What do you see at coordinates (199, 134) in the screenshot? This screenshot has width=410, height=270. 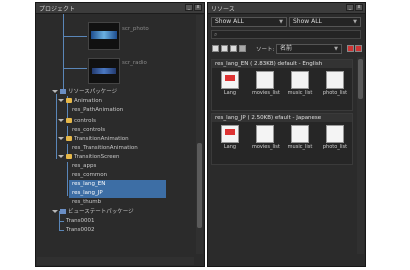 I see `vertical-scrollbar` at bounding box center [199, 134].